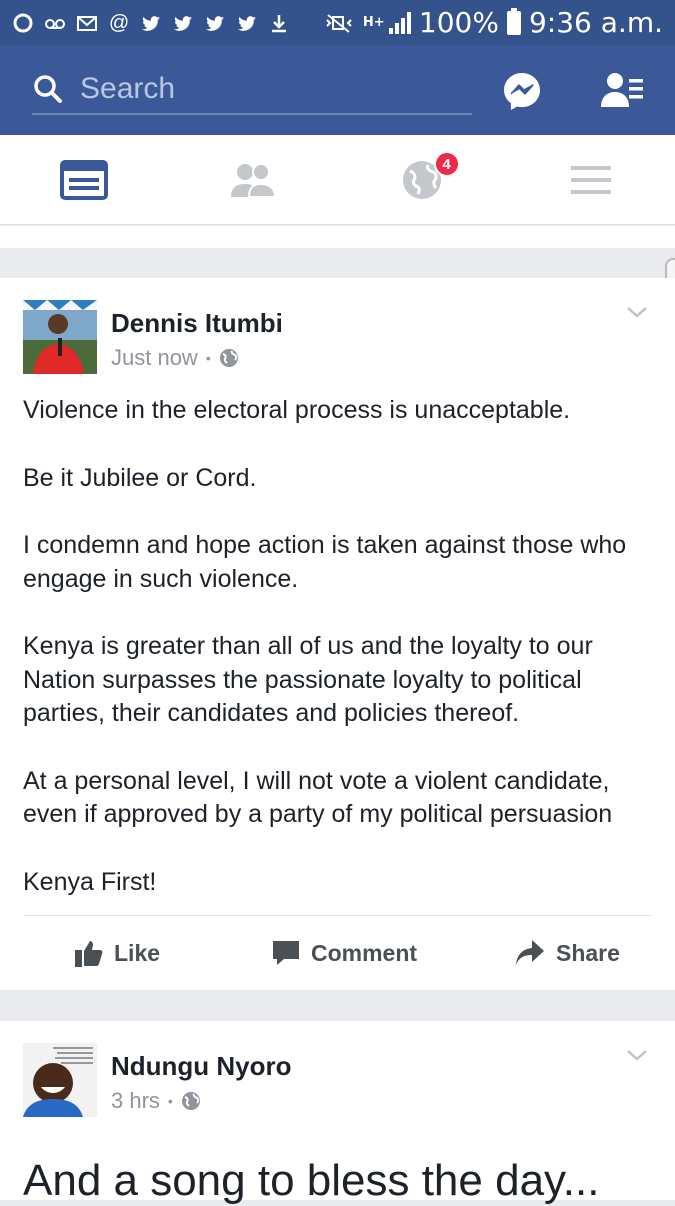 This screenshot has height=1206, width=675. I want to click on post-author: Ndungu Nyoro, so click(201, 1066).